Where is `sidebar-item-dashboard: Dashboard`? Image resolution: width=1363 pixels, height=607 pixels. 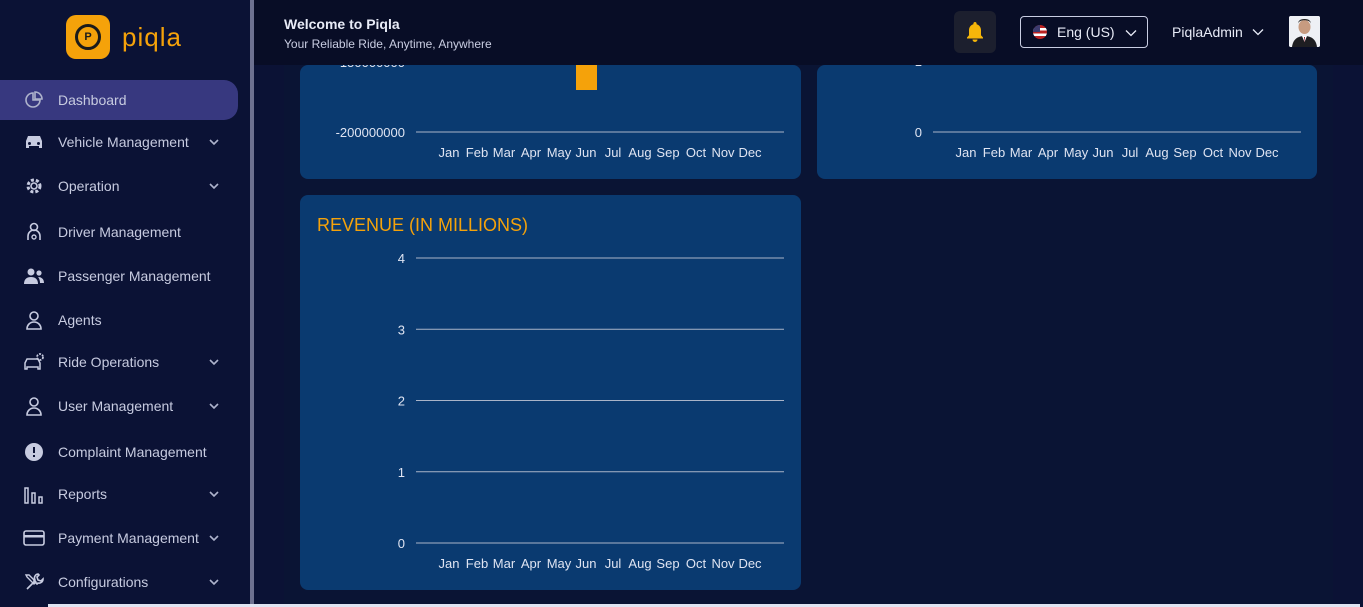 sidebar-item-dashboard: Dashboard is located at coordinates (119, 100).